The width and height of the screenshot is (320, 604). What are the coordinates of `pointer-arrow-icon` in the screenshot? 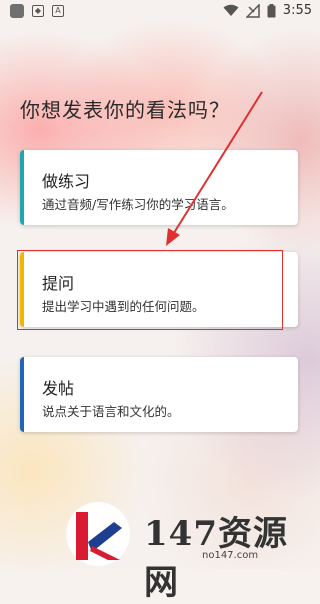 It's located at (214, 168).